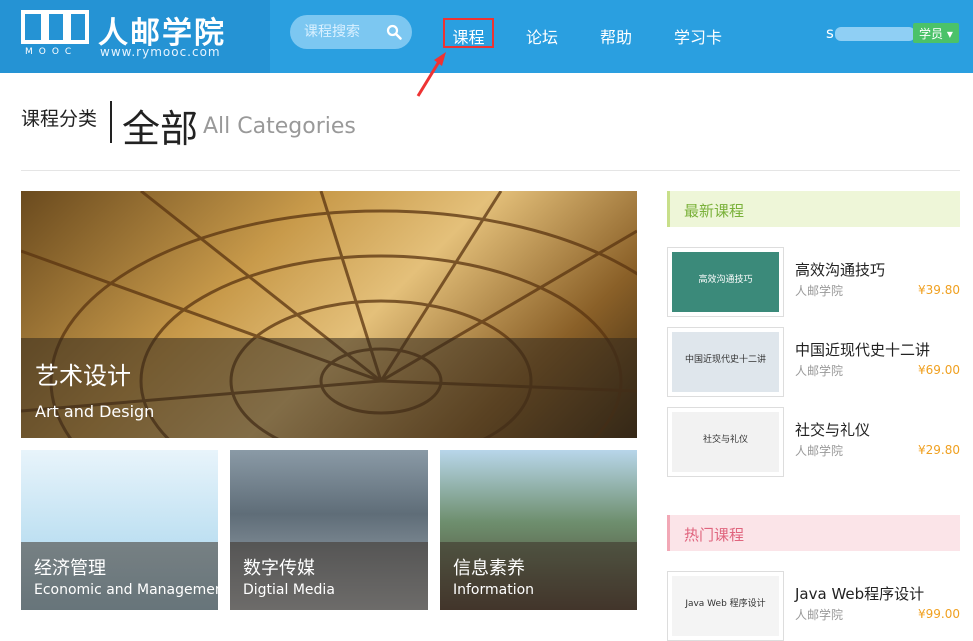 Image resolution: width=973 pixels, height=641 pixels. I want to click on user-name: sg, so click(875, 33).